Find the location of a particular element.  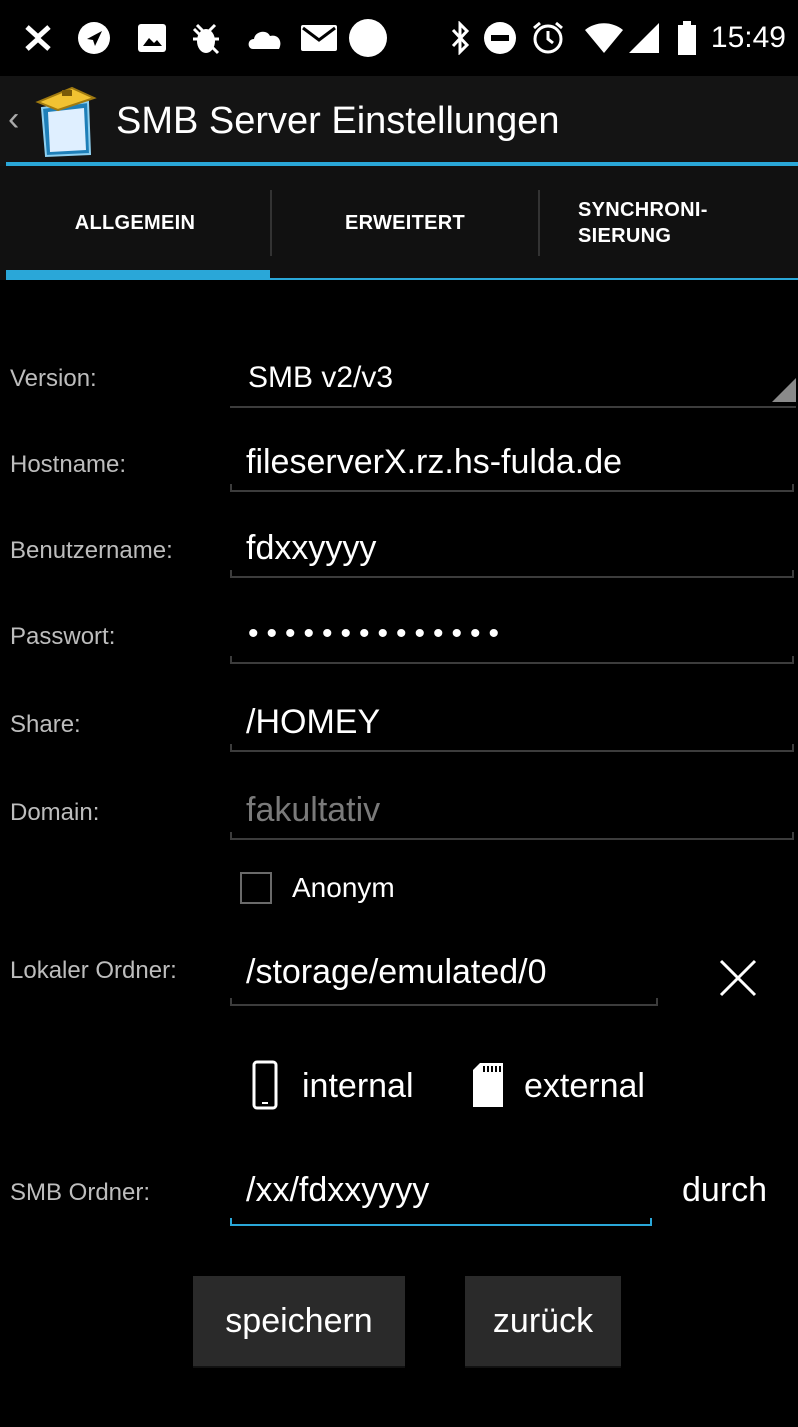

back-button: zurück is located at coordinates (543, 1321).